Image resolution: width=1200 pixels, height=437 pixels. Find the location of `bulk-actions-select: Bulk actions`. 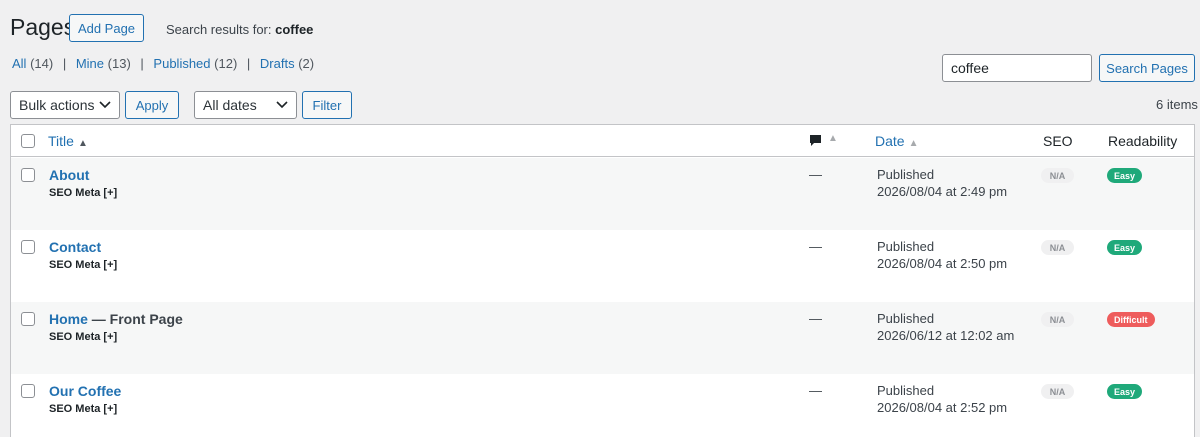

bulk-actions-select: Bulk actions is located at coordinates (65, 105).